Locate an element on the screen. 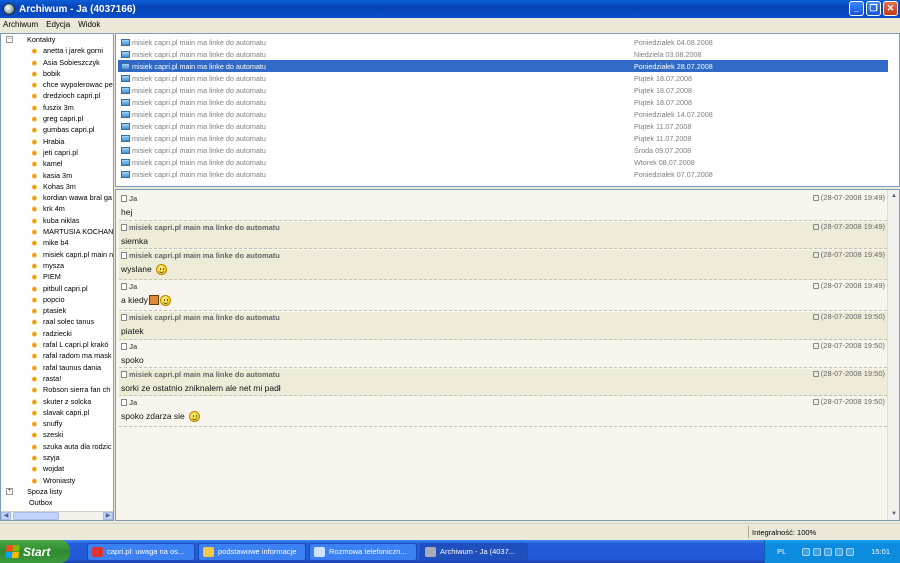  tree-contact: ✹ dredzioch capri.pl is located at coordinates (57, 95).